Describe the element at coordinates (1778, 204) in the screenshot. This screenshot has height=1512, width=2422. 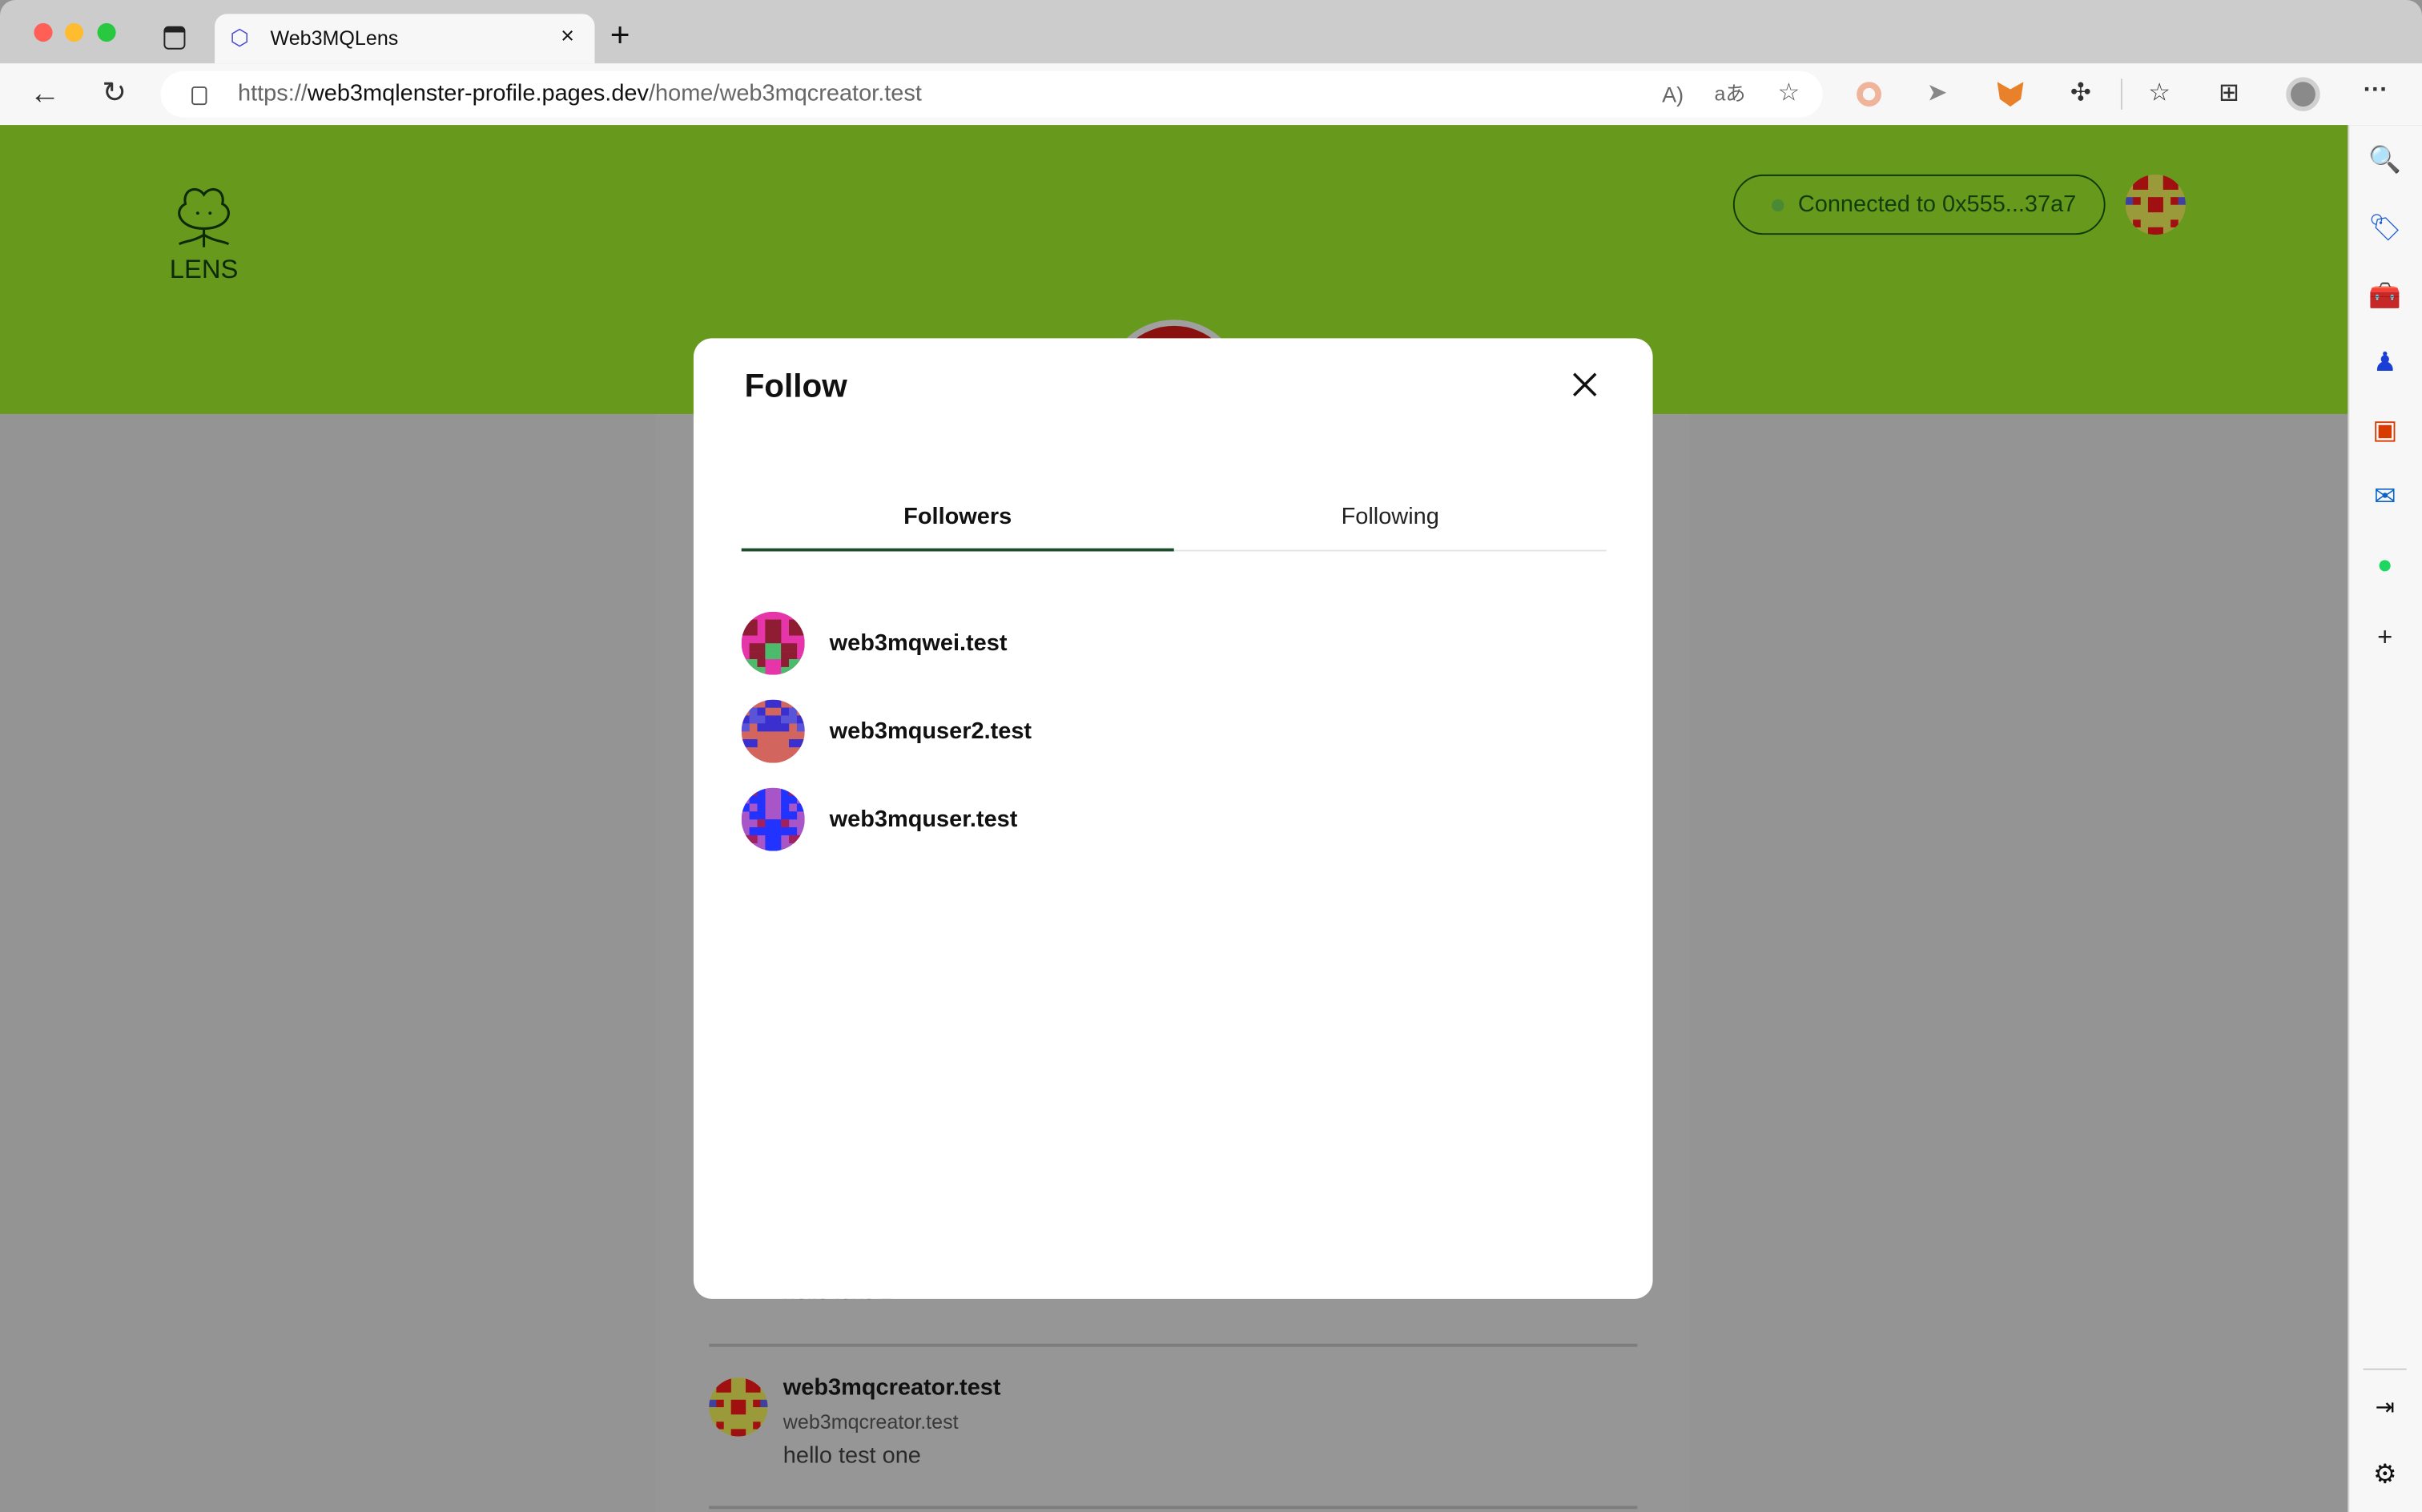
I see `status-dot-icon` at that location.